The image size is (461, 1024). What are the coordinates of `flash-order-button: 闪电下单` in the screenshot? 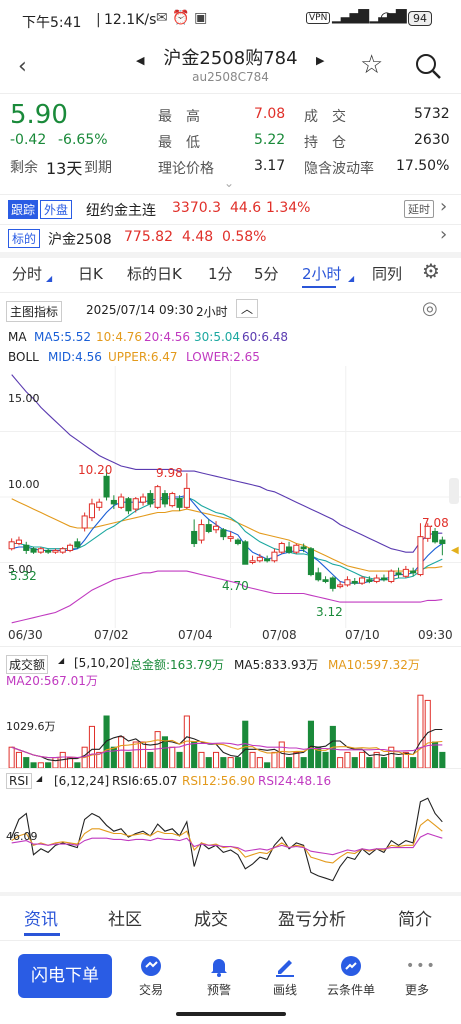 It's located at (65, 976).